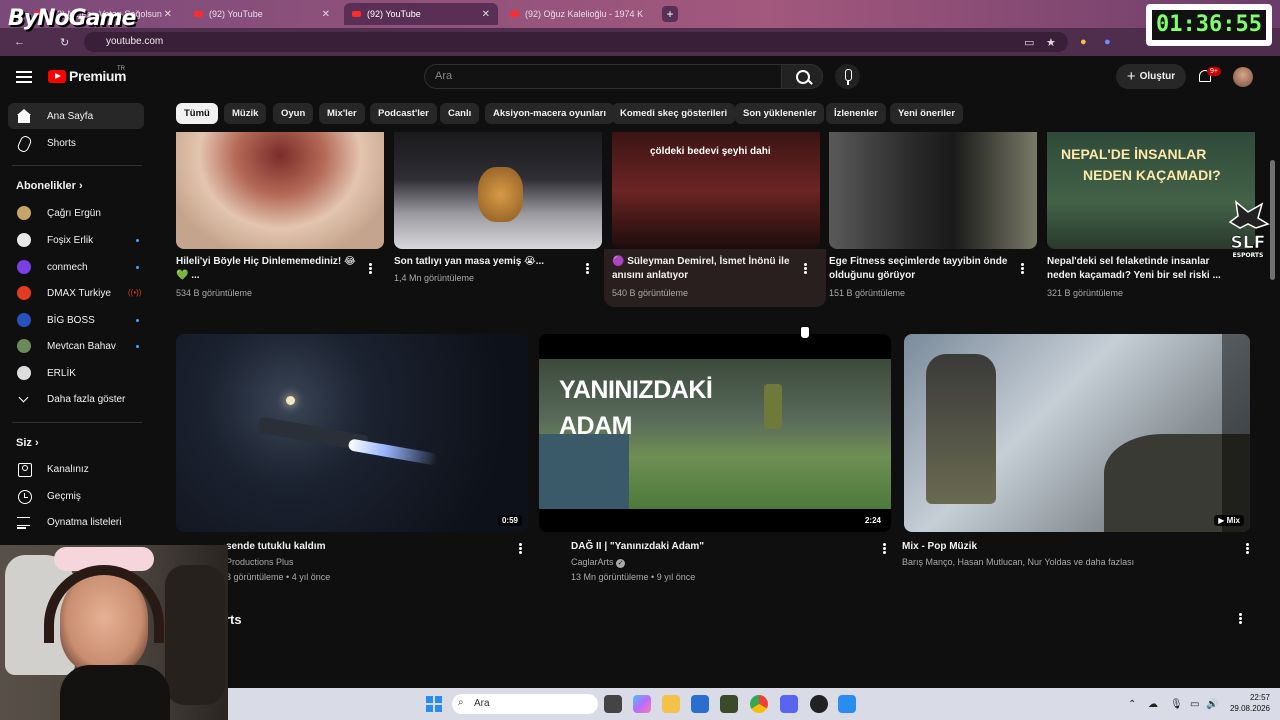  Describe the element at coordinates (636, 408) in the screenshot. I see `thumbnail-caption: YANINIZDAKİ ADAM` at that location.